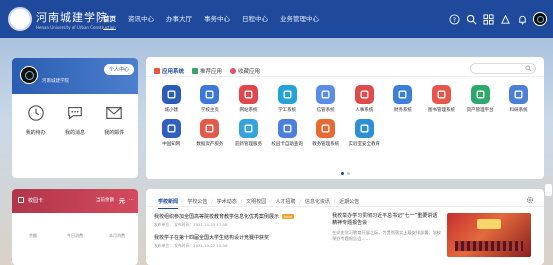 The width and height of the screenshot is (553, 265). Describe the element at coordinates (287, 133) in the screenshot. I see `app-tile: 校园卡自助查询` at that location.